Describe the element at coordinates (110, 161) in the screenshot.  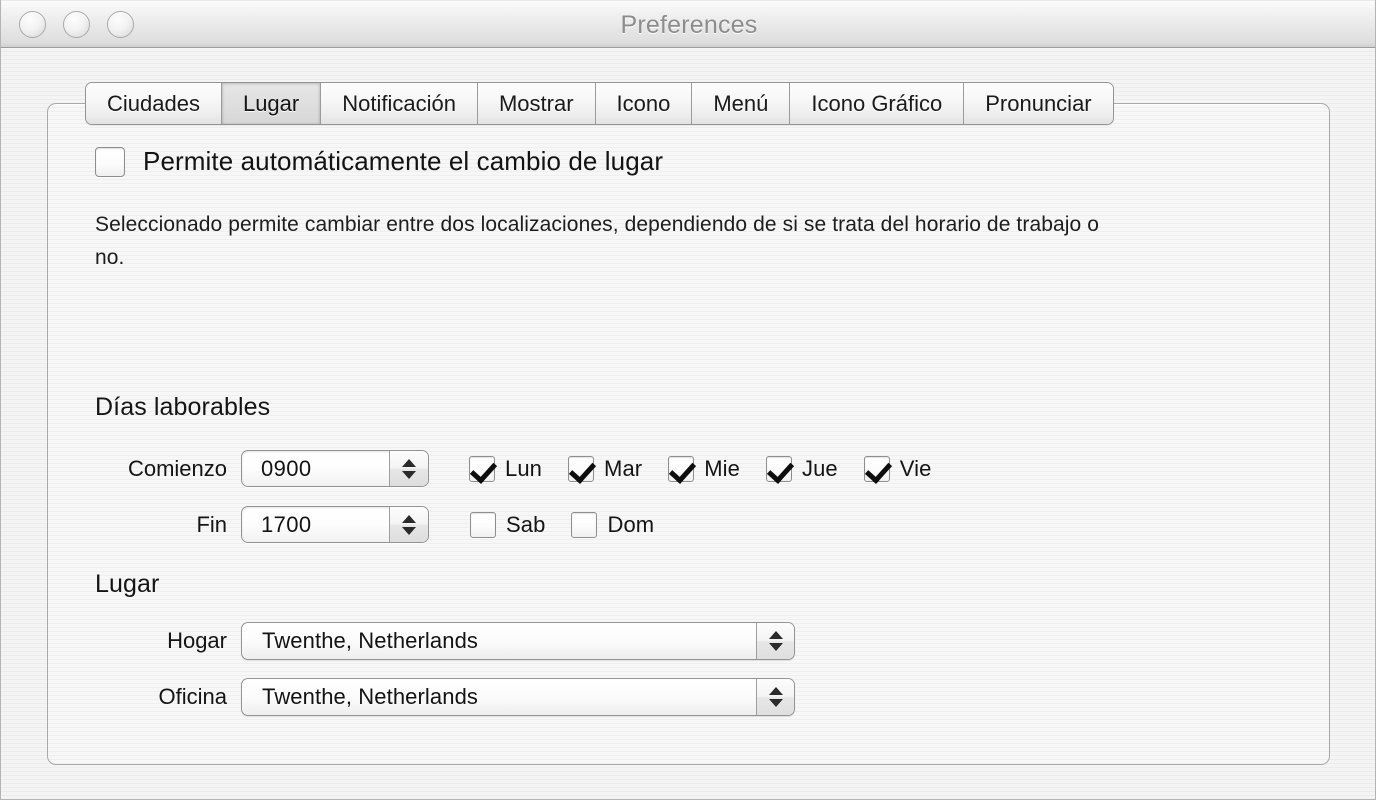
I see `auto-place-switch-checkbox` at that location.